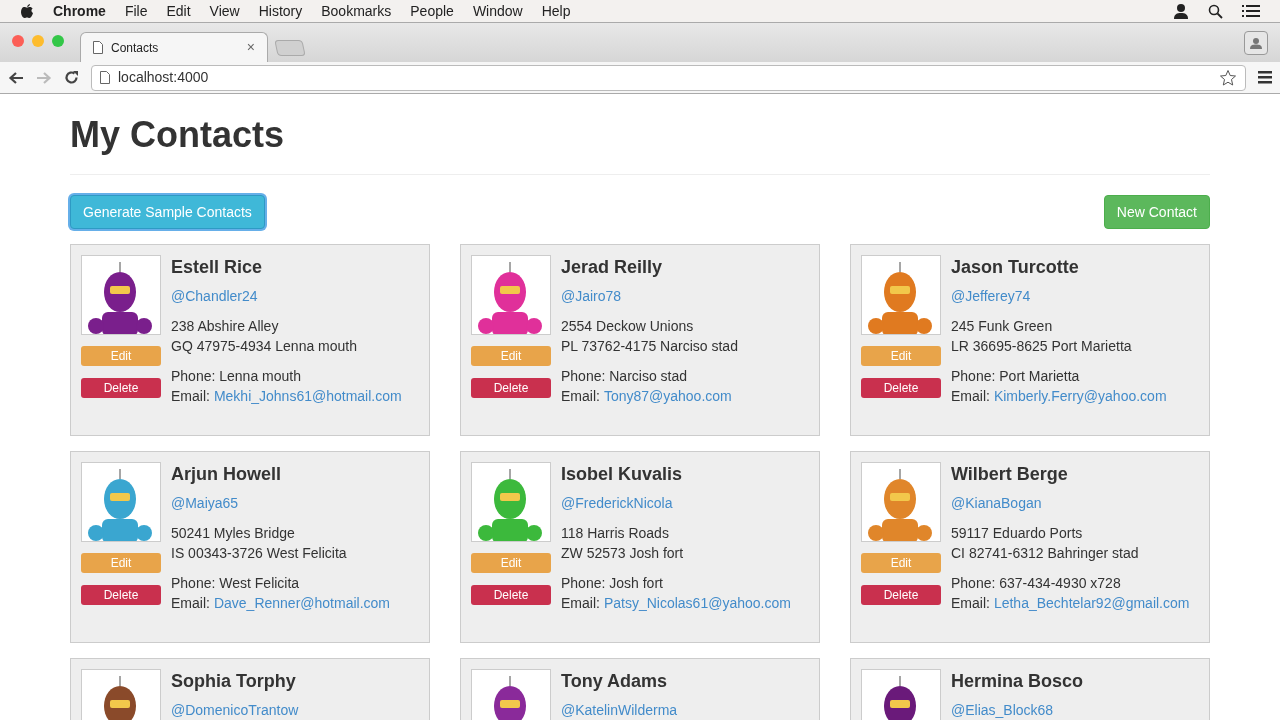 The image size is (1280, 720). Describe the element at coordinates (667, 396) in the screenshot. I see `email-link: Tony87@yahoo.com` at that location.